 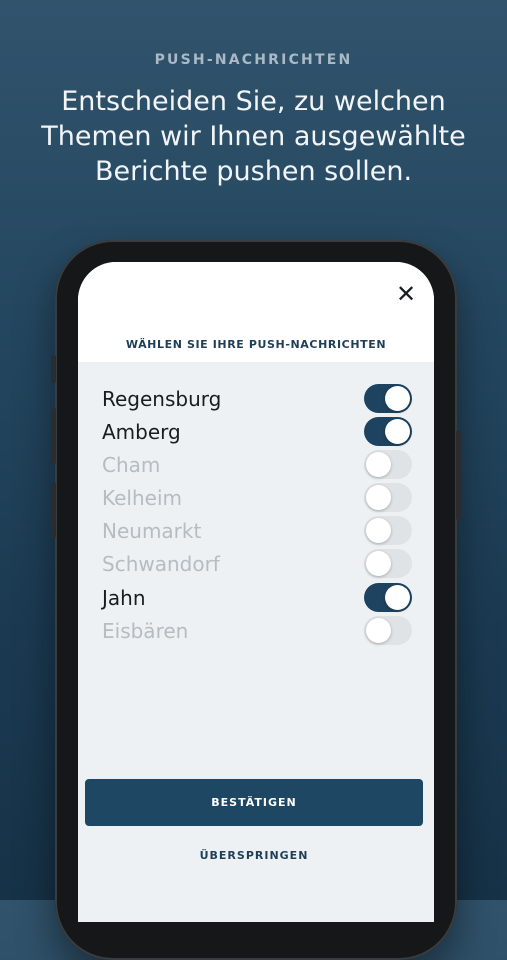 What do you see at coordinates (131, 465) in the screenshot?
I see `topic-label: Cham` at bounding box center [131, 465].